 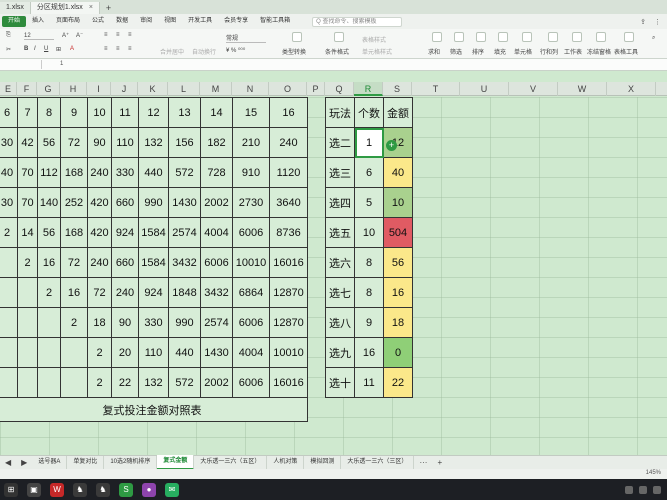 I want to click on header-cell: 12, so click(x=153, y=112).